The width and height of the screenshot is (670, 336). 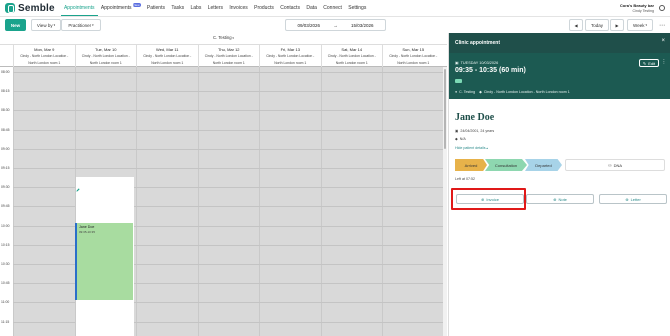 What do you see at coordinates (106, 49) in the screenshot?
I see `day-name: Tue, Mar 10` at bounding box center [106, 49].